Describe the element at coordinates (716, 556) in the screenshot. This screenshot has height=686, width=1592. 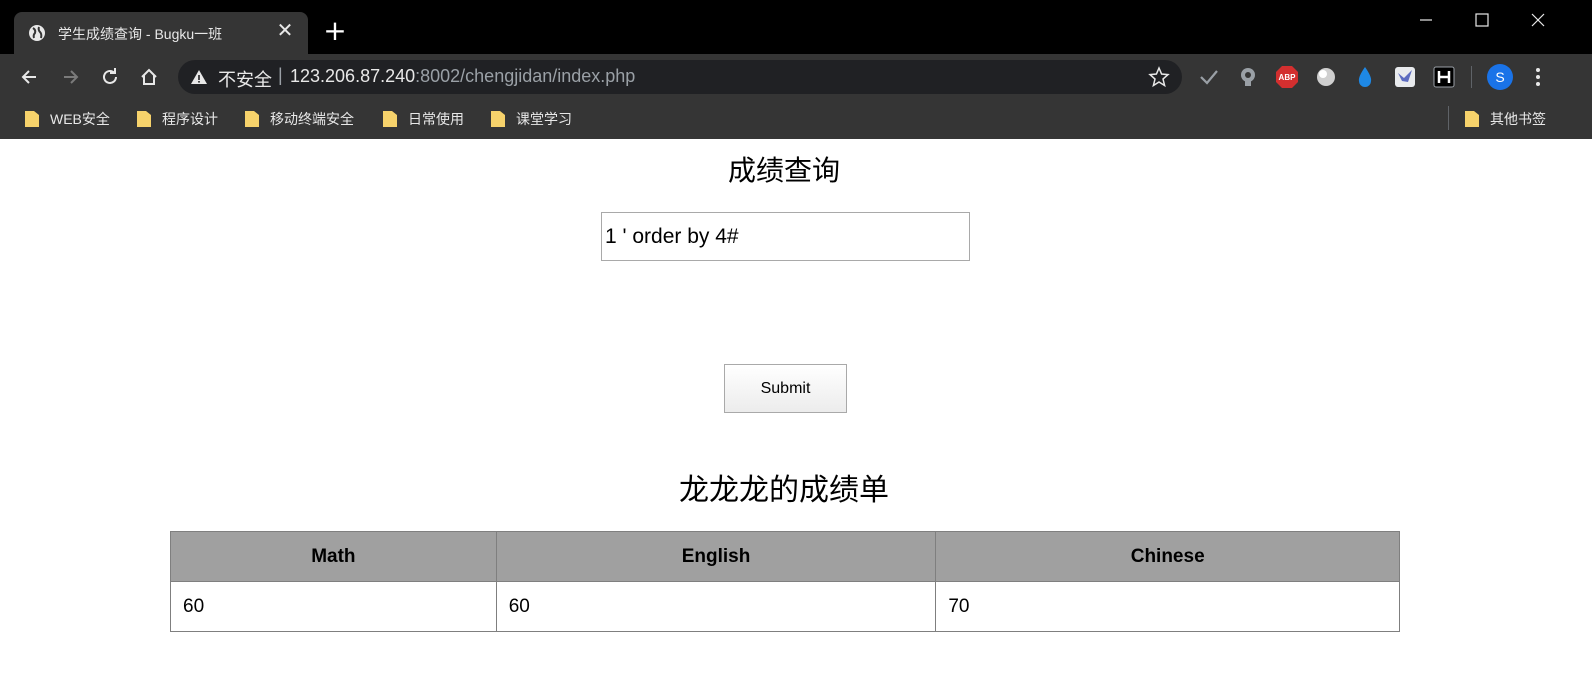
I see `column-header-english: English` at that location.